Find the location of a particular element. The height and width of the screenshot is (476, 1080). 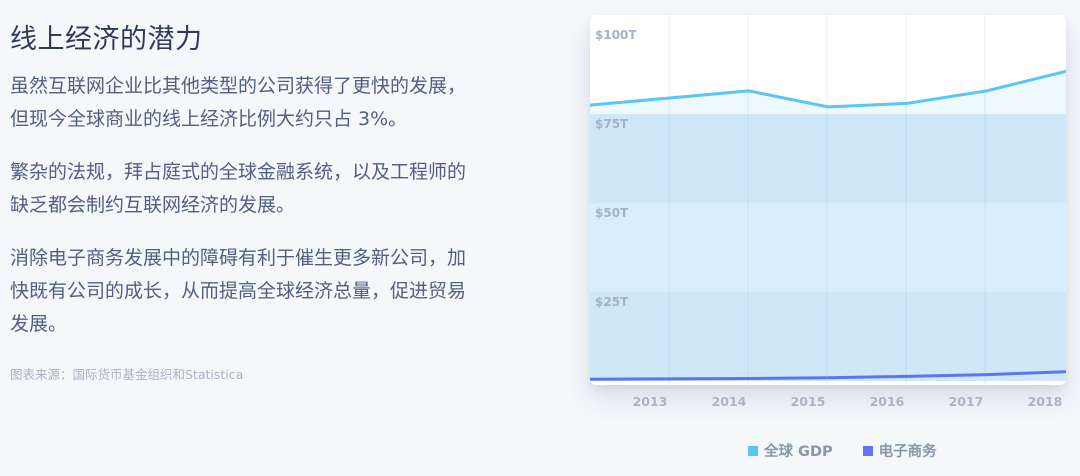

legend-item-gdp: 全球 GDP is located at coordinates (790, 450).